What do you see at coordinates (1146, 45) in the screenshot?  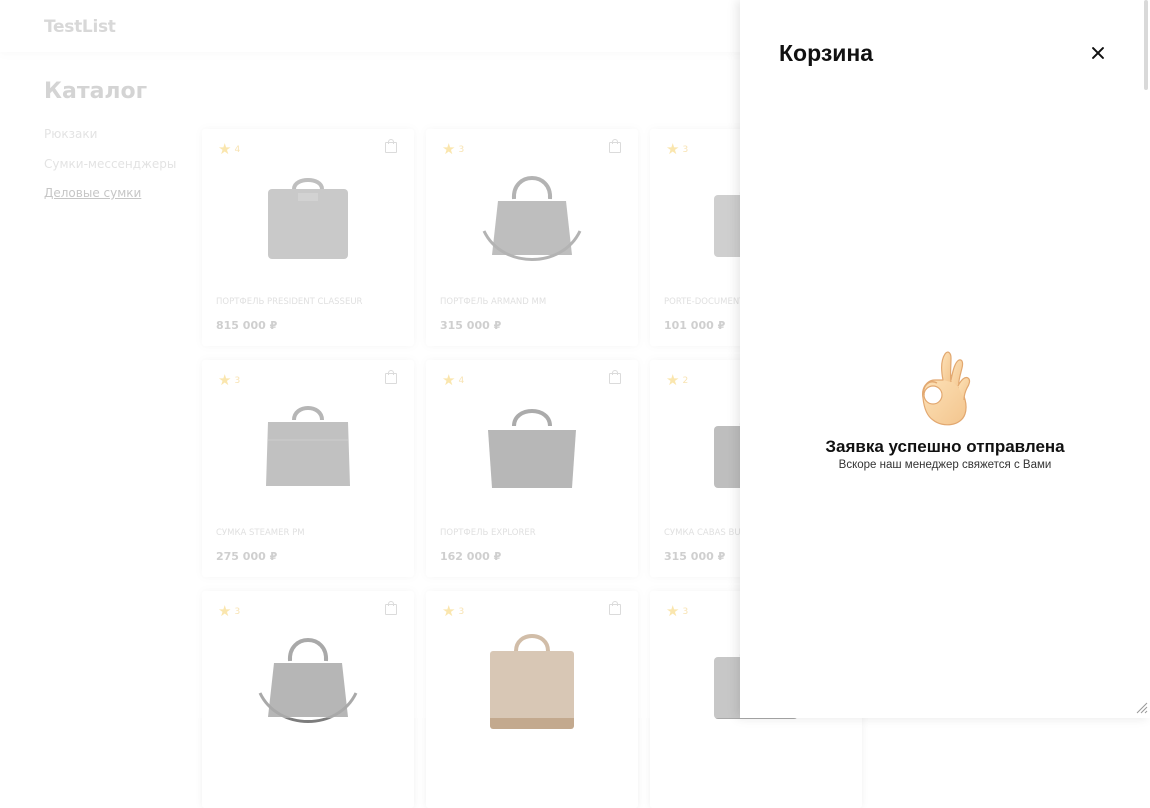 I see `scrollbar` at bounding box center [1146, 45].